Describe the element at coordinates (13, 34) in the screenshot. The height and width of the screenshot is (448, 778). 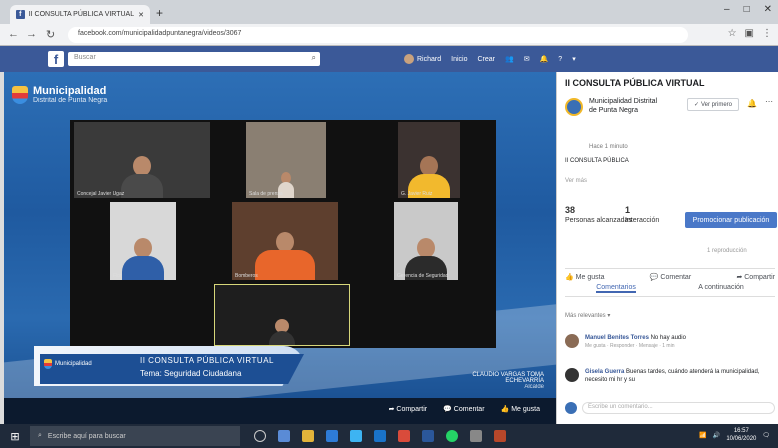
I see `back-icon: ←` at that location.